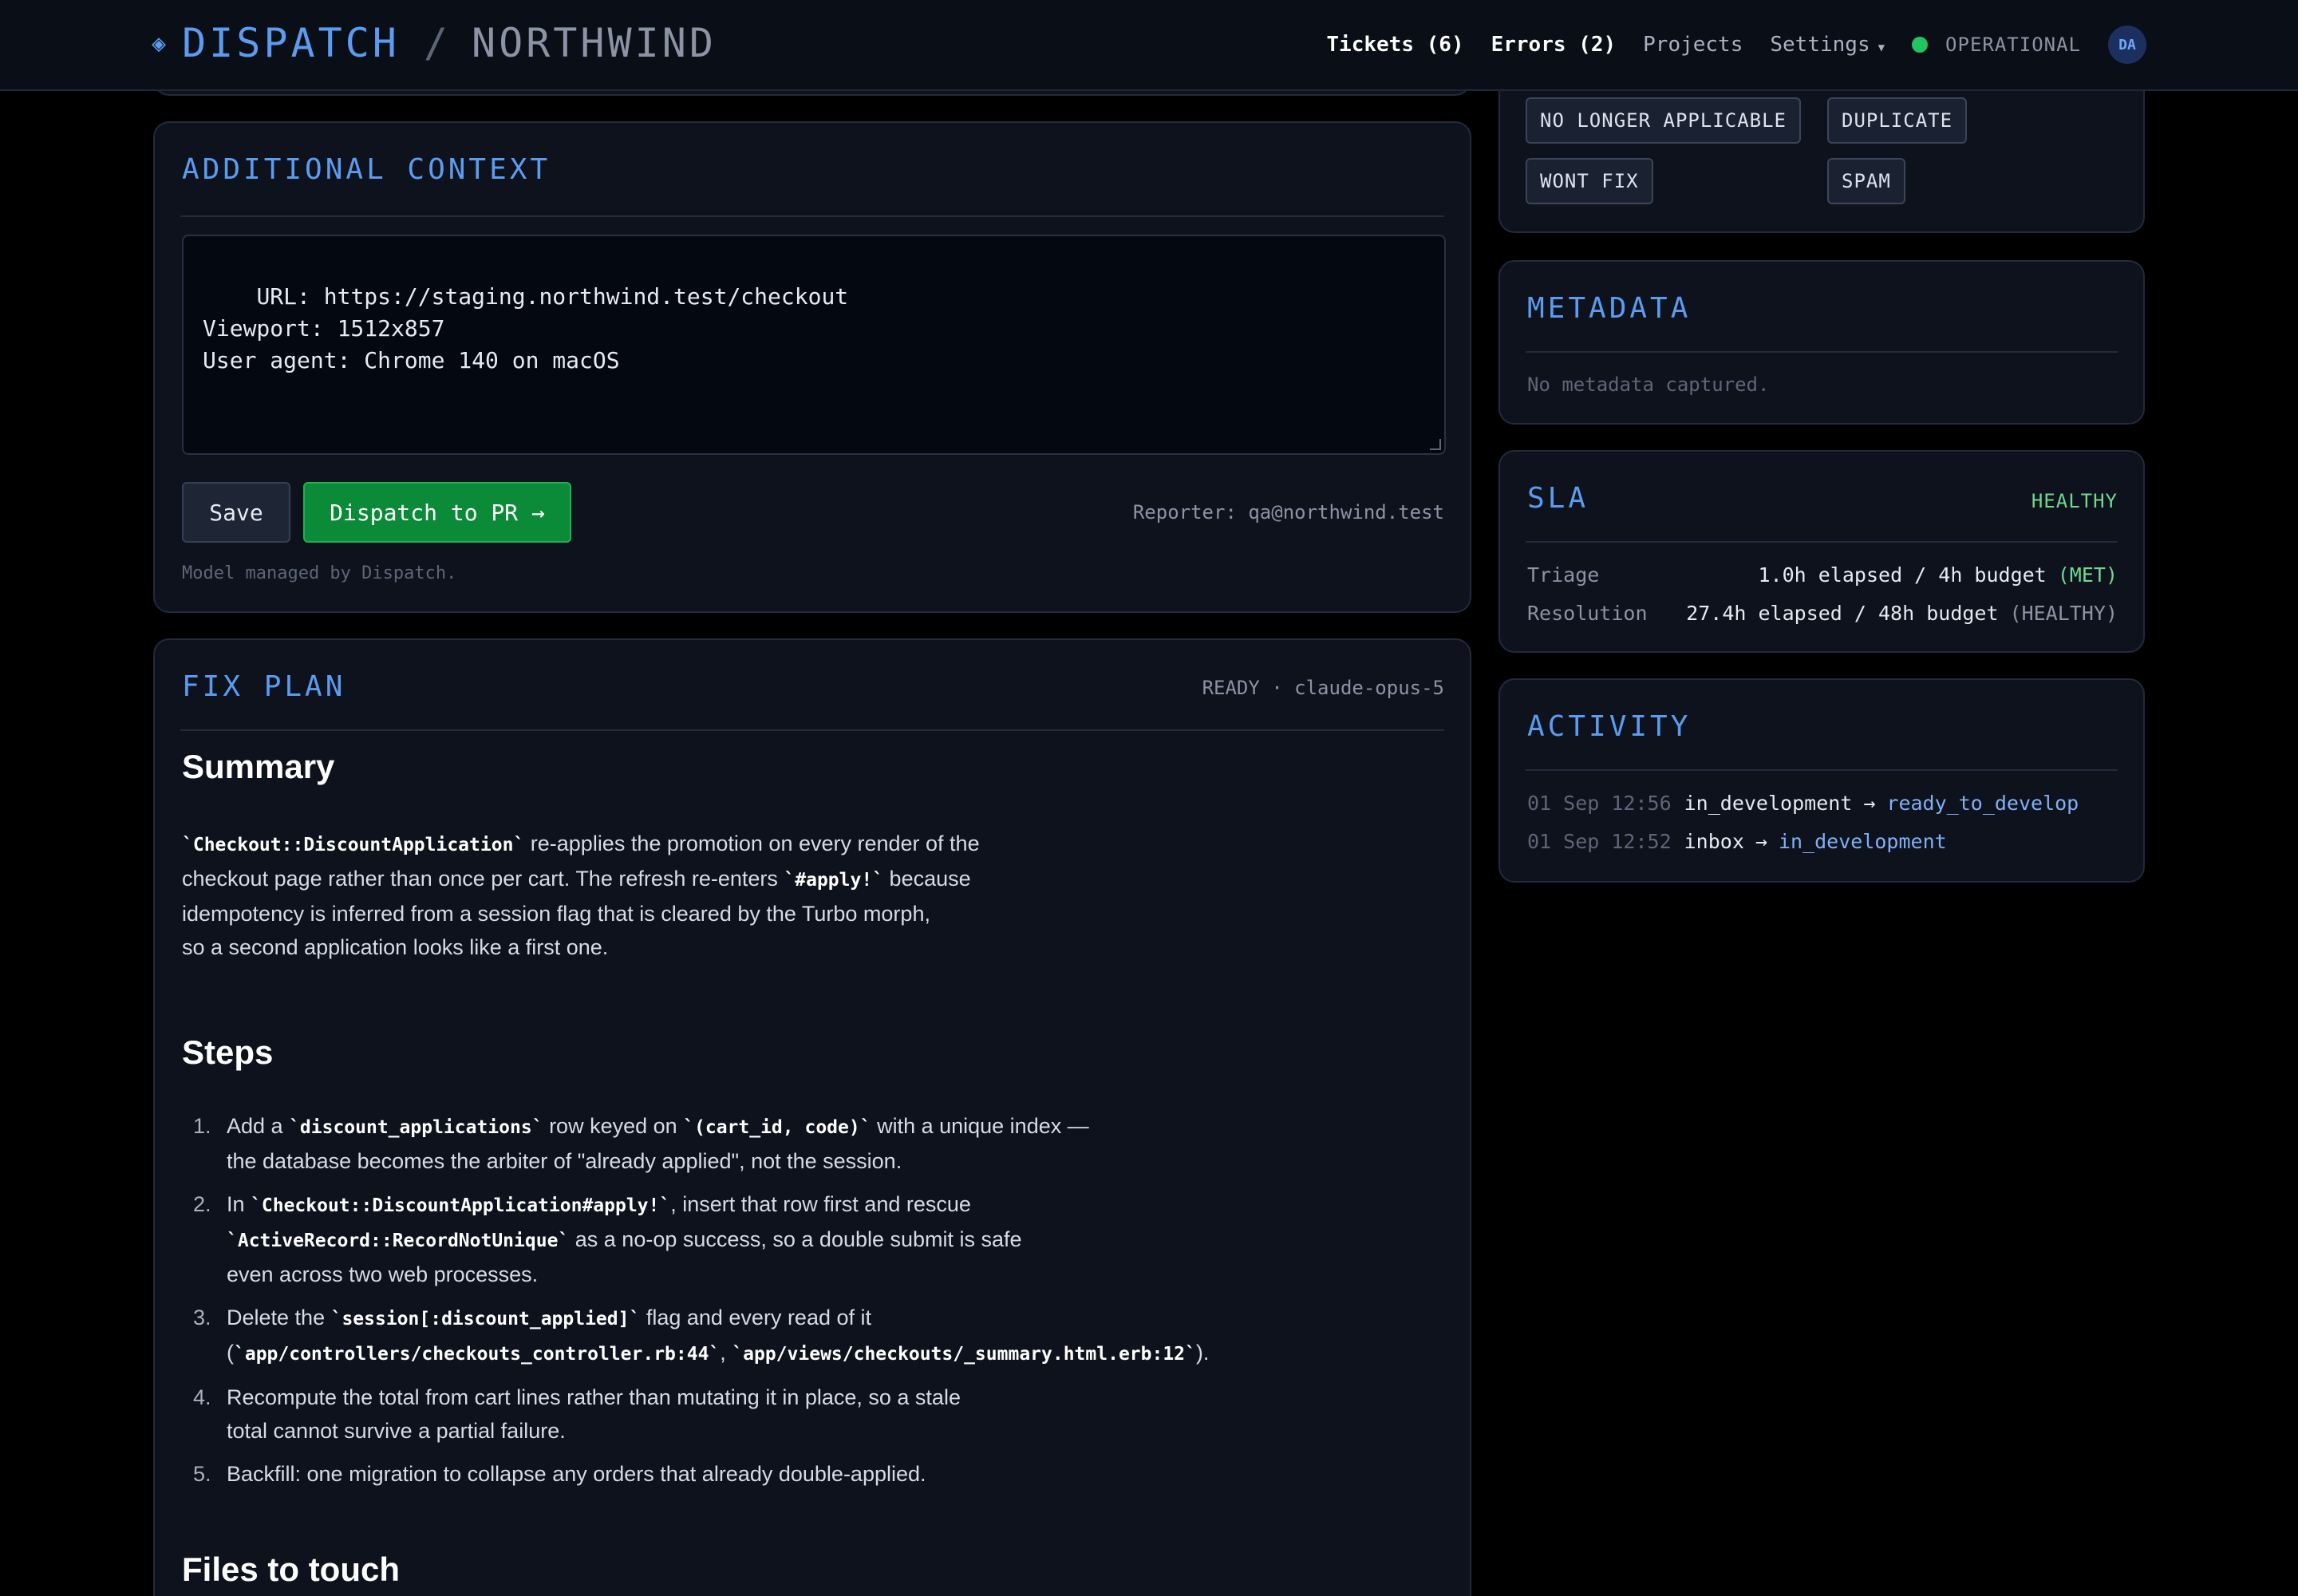  Describe the element at coordinates (228, 1052) in the screenshot. I see `steps-heading: Steps` at that location.